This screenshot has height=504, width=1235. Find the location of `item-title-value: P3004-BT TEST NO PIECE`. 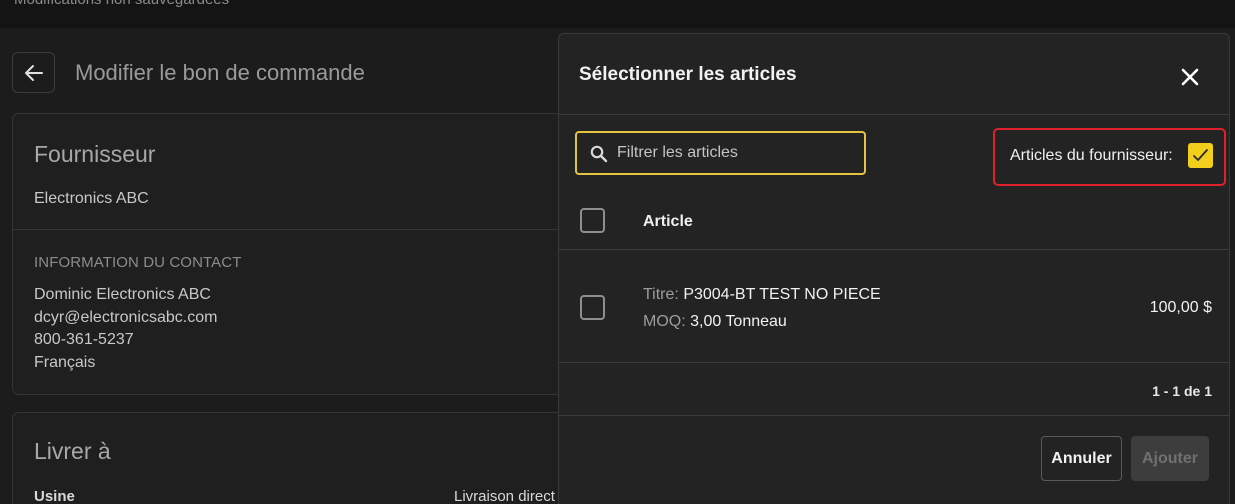

item-title-value: P3004-BT TEST NO PIECE is located at coordinates (782, 294).